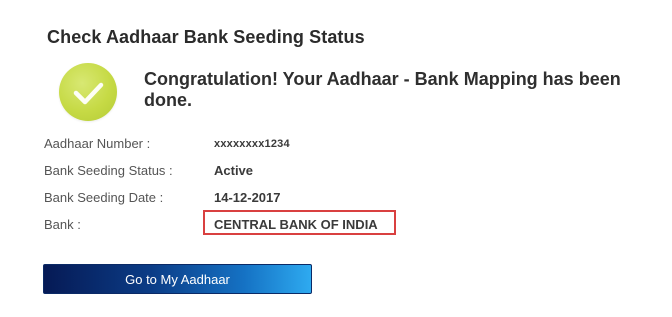 Image resolution: width=672 pixels, height=317 pixels. What do you see at coordinates (177, 279) in the screenshot?
I see `go-to-my-aadhaar-button: Go to My Aadhaar` at bounding box center [177, 279].